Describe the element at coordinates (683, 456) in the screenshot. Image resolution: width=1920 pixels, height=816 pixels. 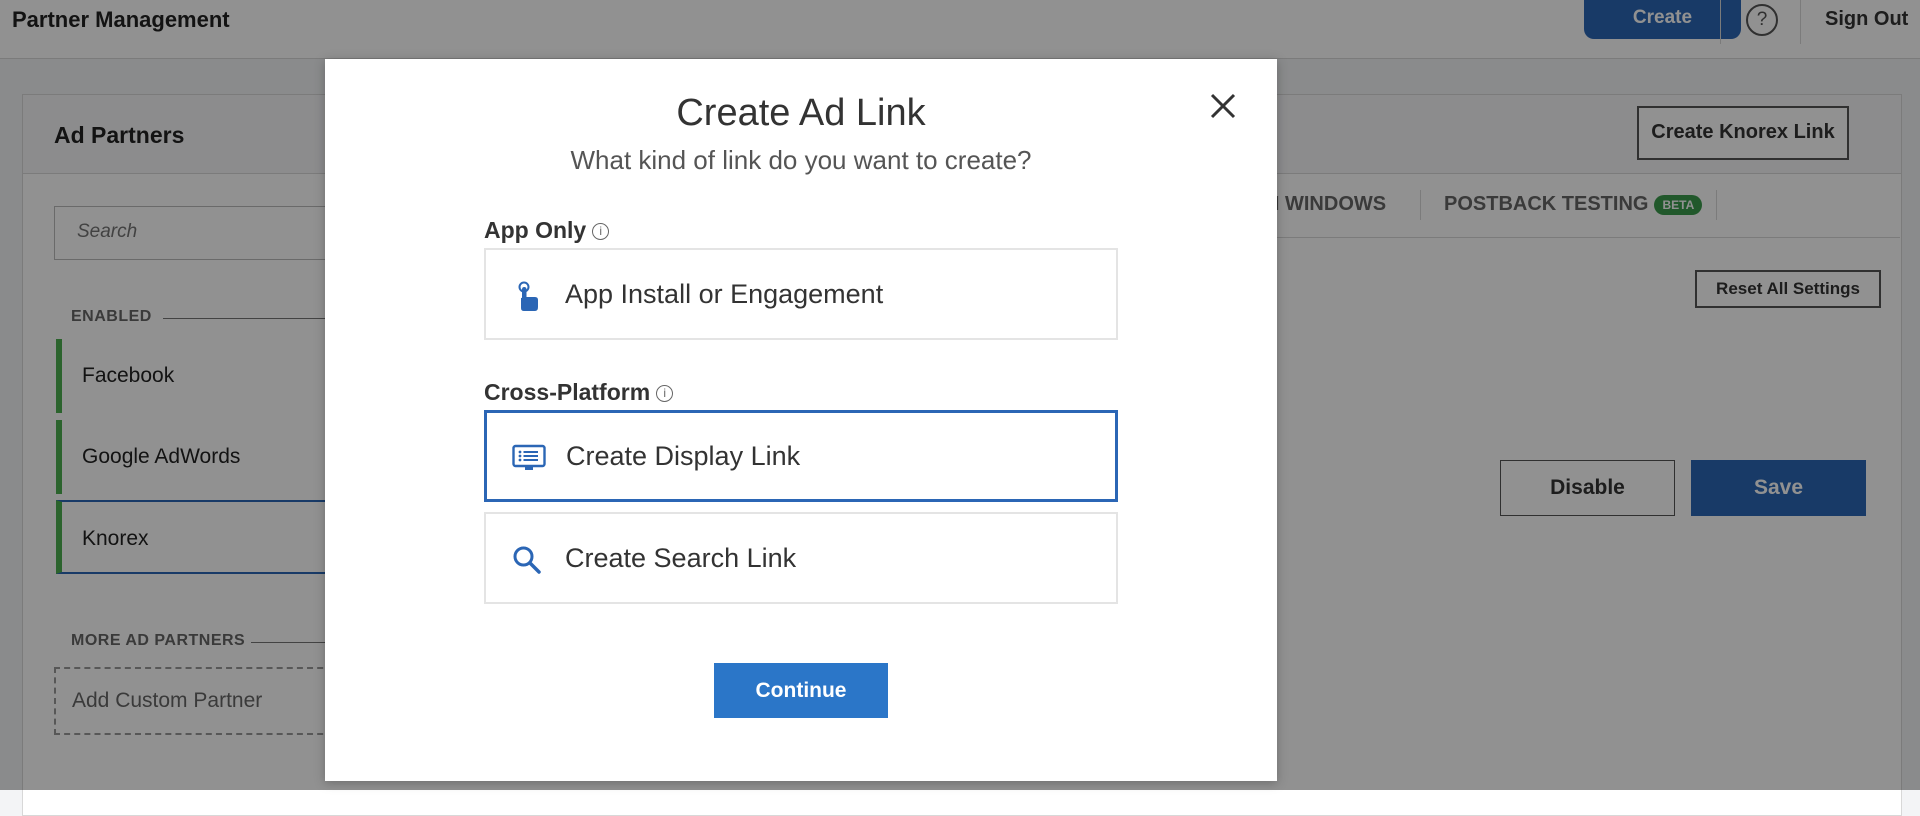
I see `option-label: Create Display Link` at that location.